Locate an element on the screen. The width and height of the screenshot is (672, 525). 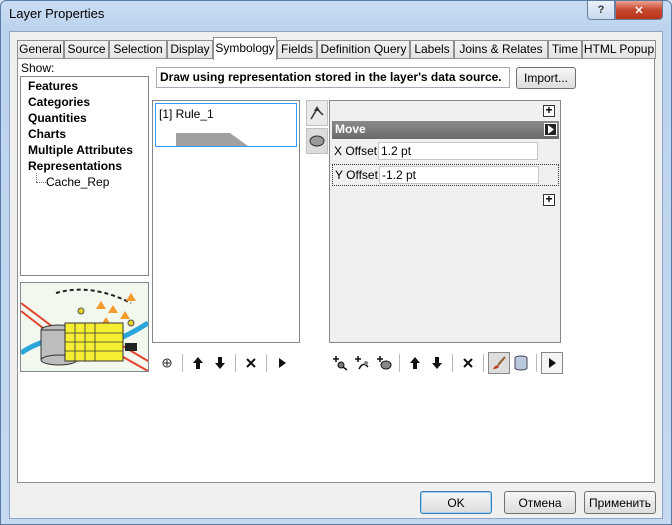
effects-menu-arrow-icon is located at coordinates (552, 363).